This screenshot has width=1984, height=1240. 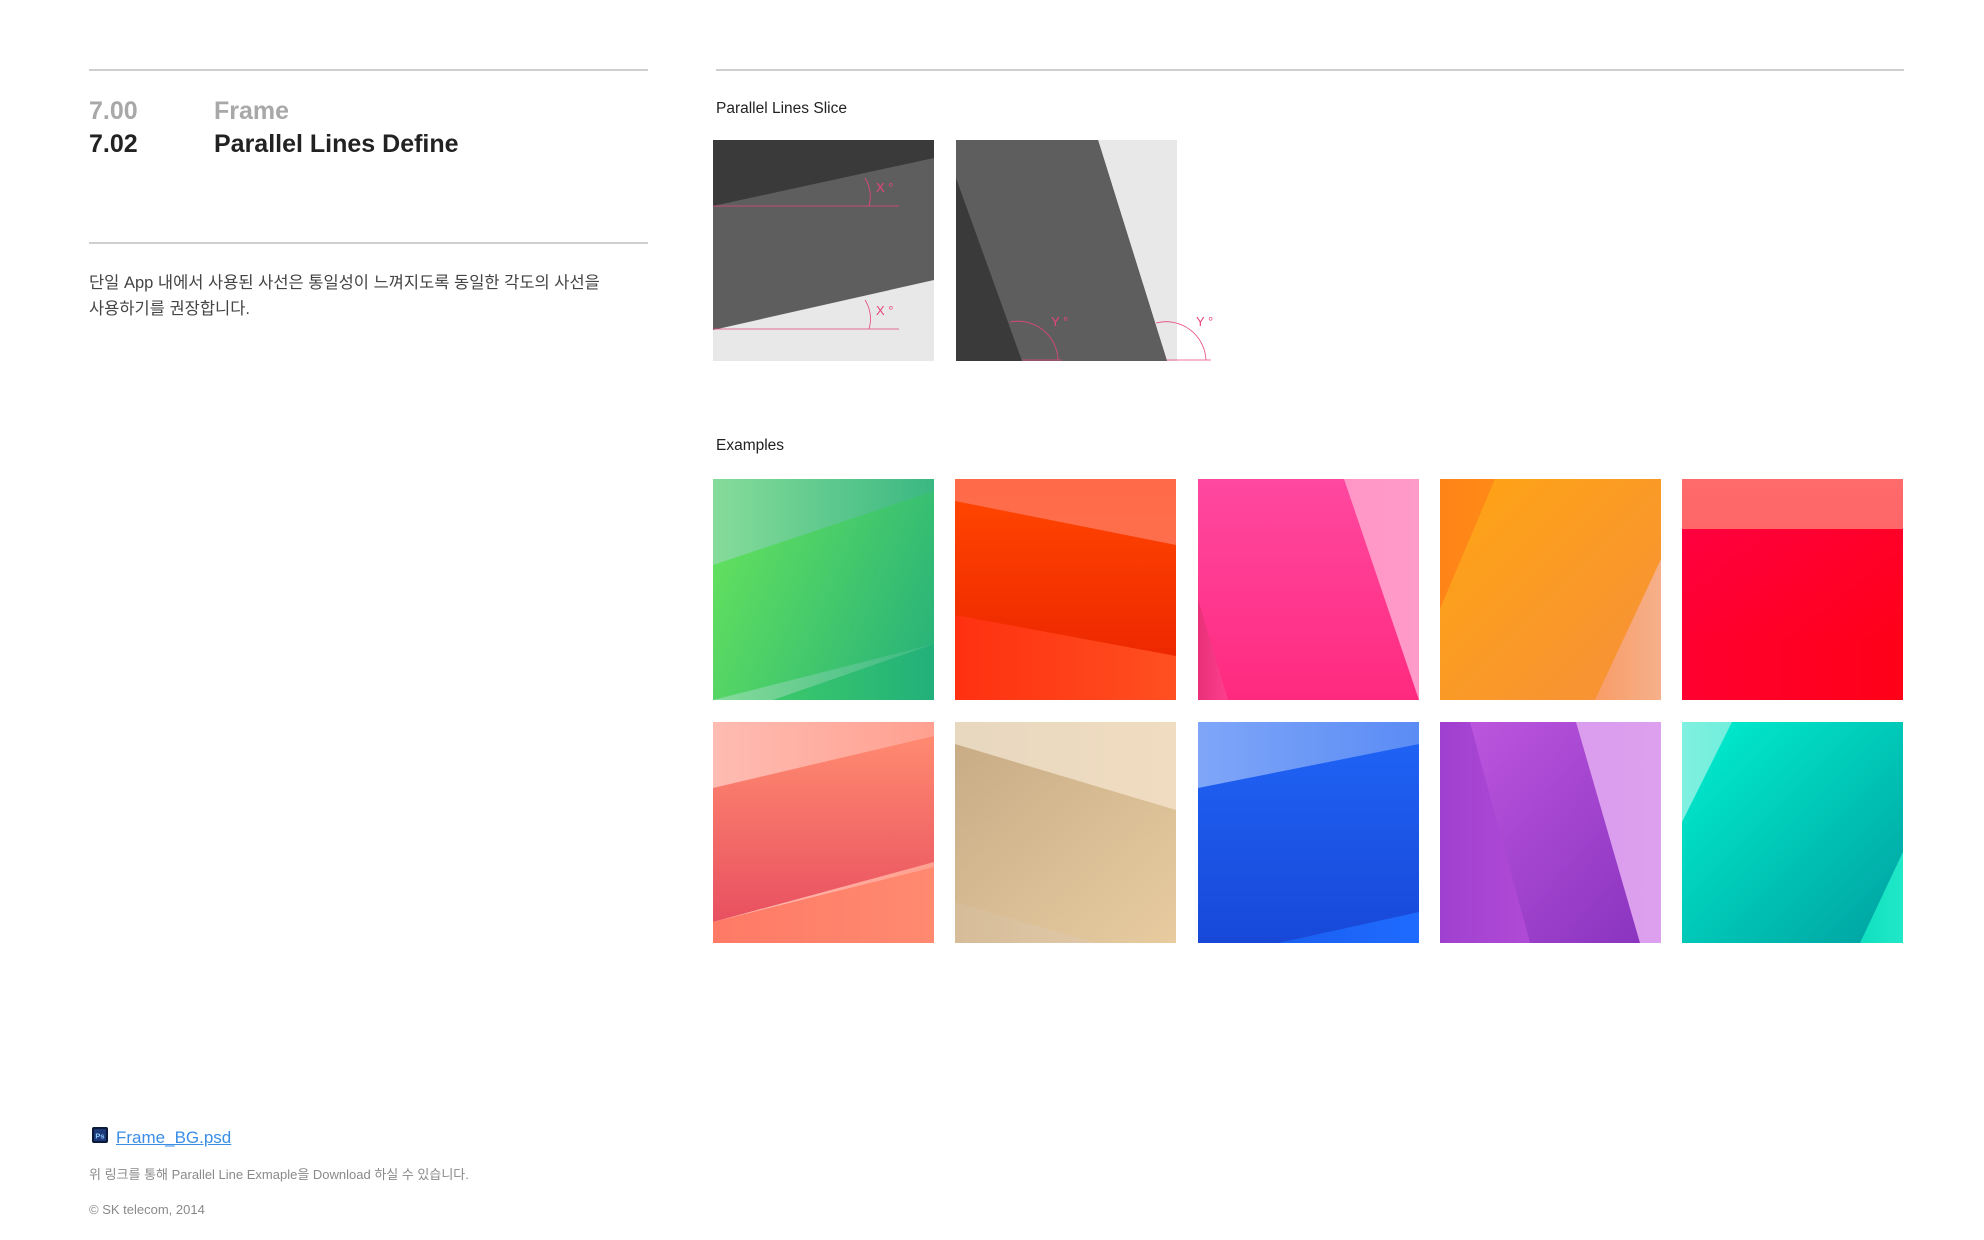 I want to click on slice-diagram-y: Y ° Y °, so click(x=1086, y=250).